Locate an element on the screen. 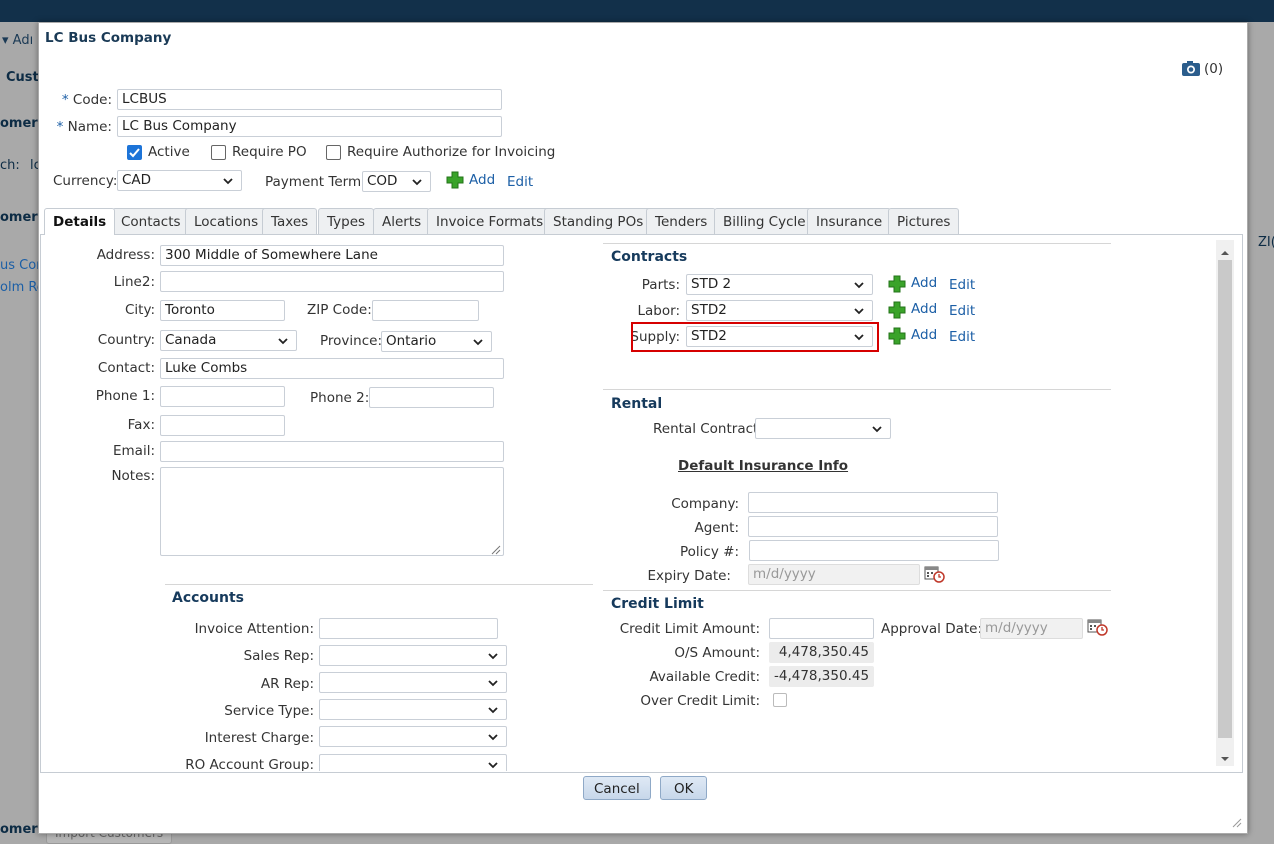 The width and height of the screenshot is (1274, 844). parts-edit-link: Edit is located at coordinates (962, 285).